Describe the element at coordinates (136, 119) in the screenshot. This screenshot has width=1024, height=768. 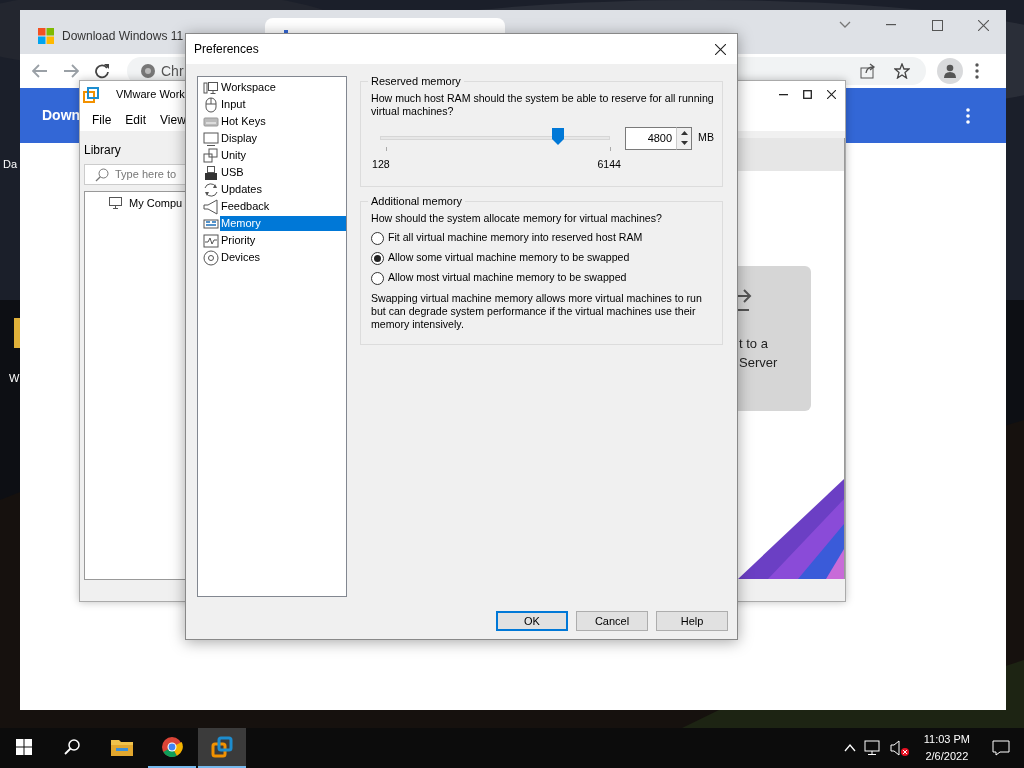
I see `menu-item: Edit` at that location.